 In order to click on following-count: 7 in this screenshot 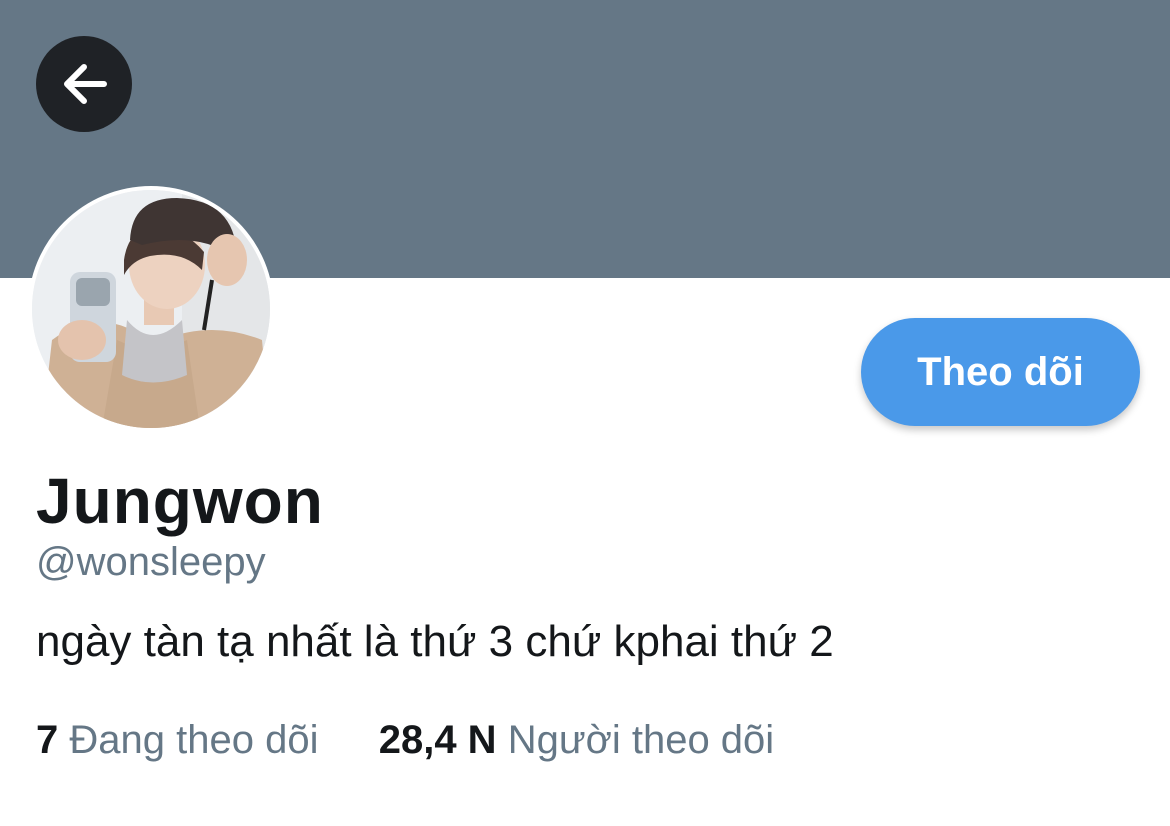, I will do `click(47, 740)`.